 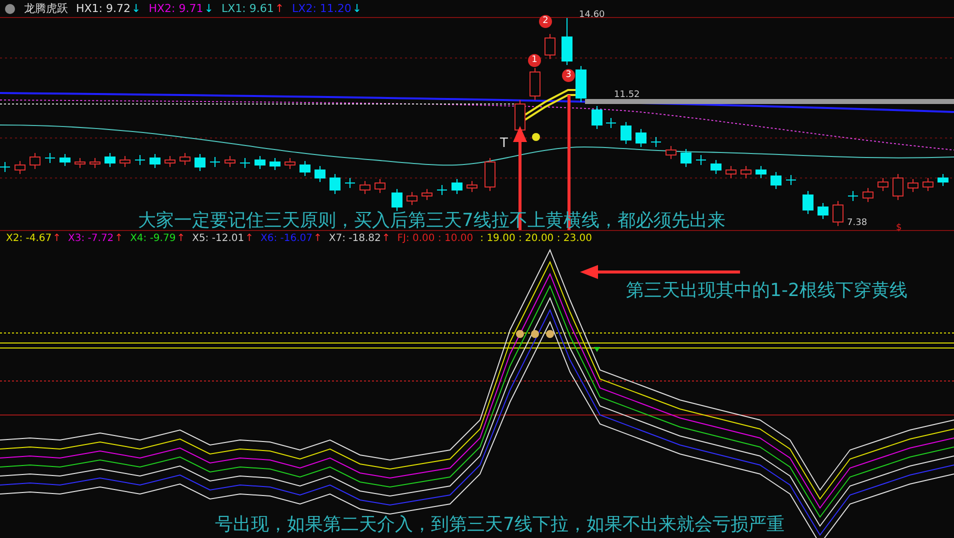 I want to click on marker-badge: 2, so click(x=545, y=21).